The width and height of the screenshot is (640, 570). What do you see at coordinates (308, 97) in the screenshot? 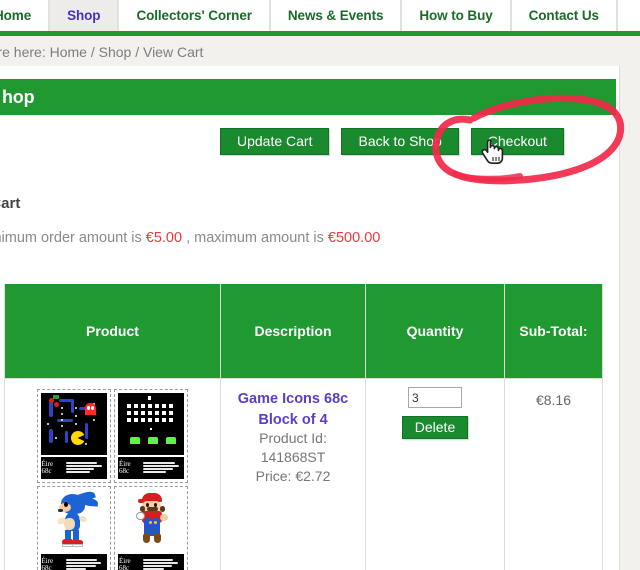
I see `page-banner: hop` at bounding box center [308, 97].